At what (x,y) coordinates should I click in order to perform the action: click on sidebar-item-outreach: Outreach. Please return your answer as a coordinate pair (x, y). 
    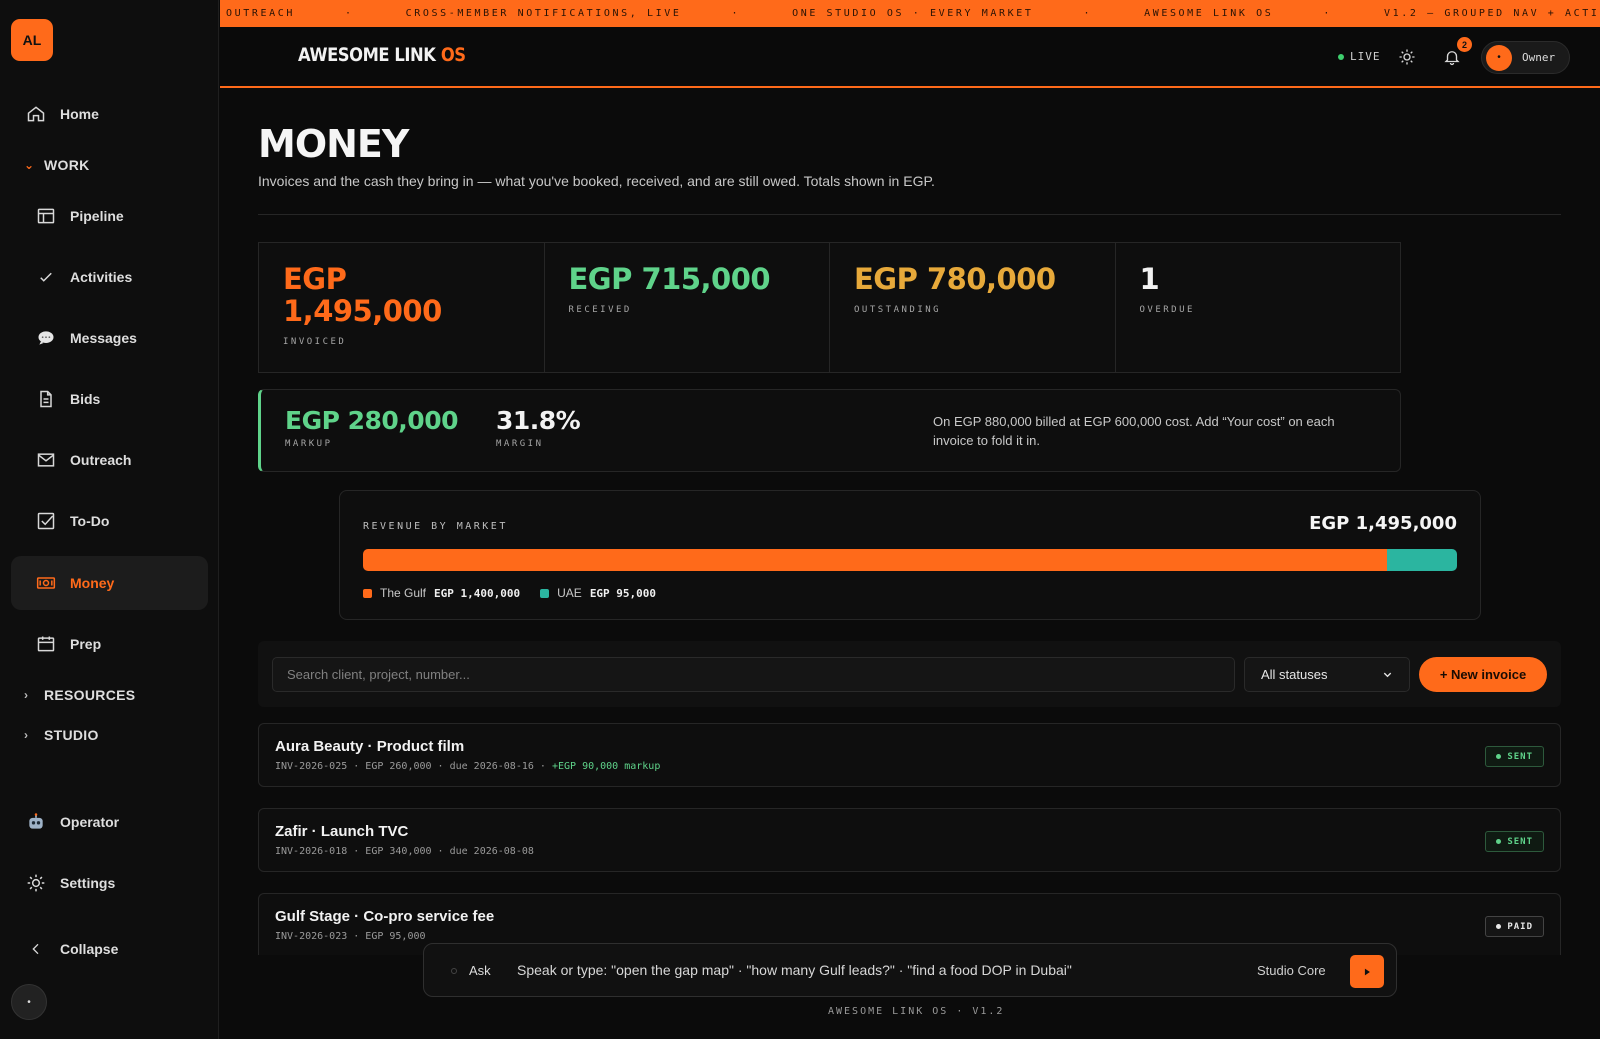
    Looking at the image, I should click on (109, 460).